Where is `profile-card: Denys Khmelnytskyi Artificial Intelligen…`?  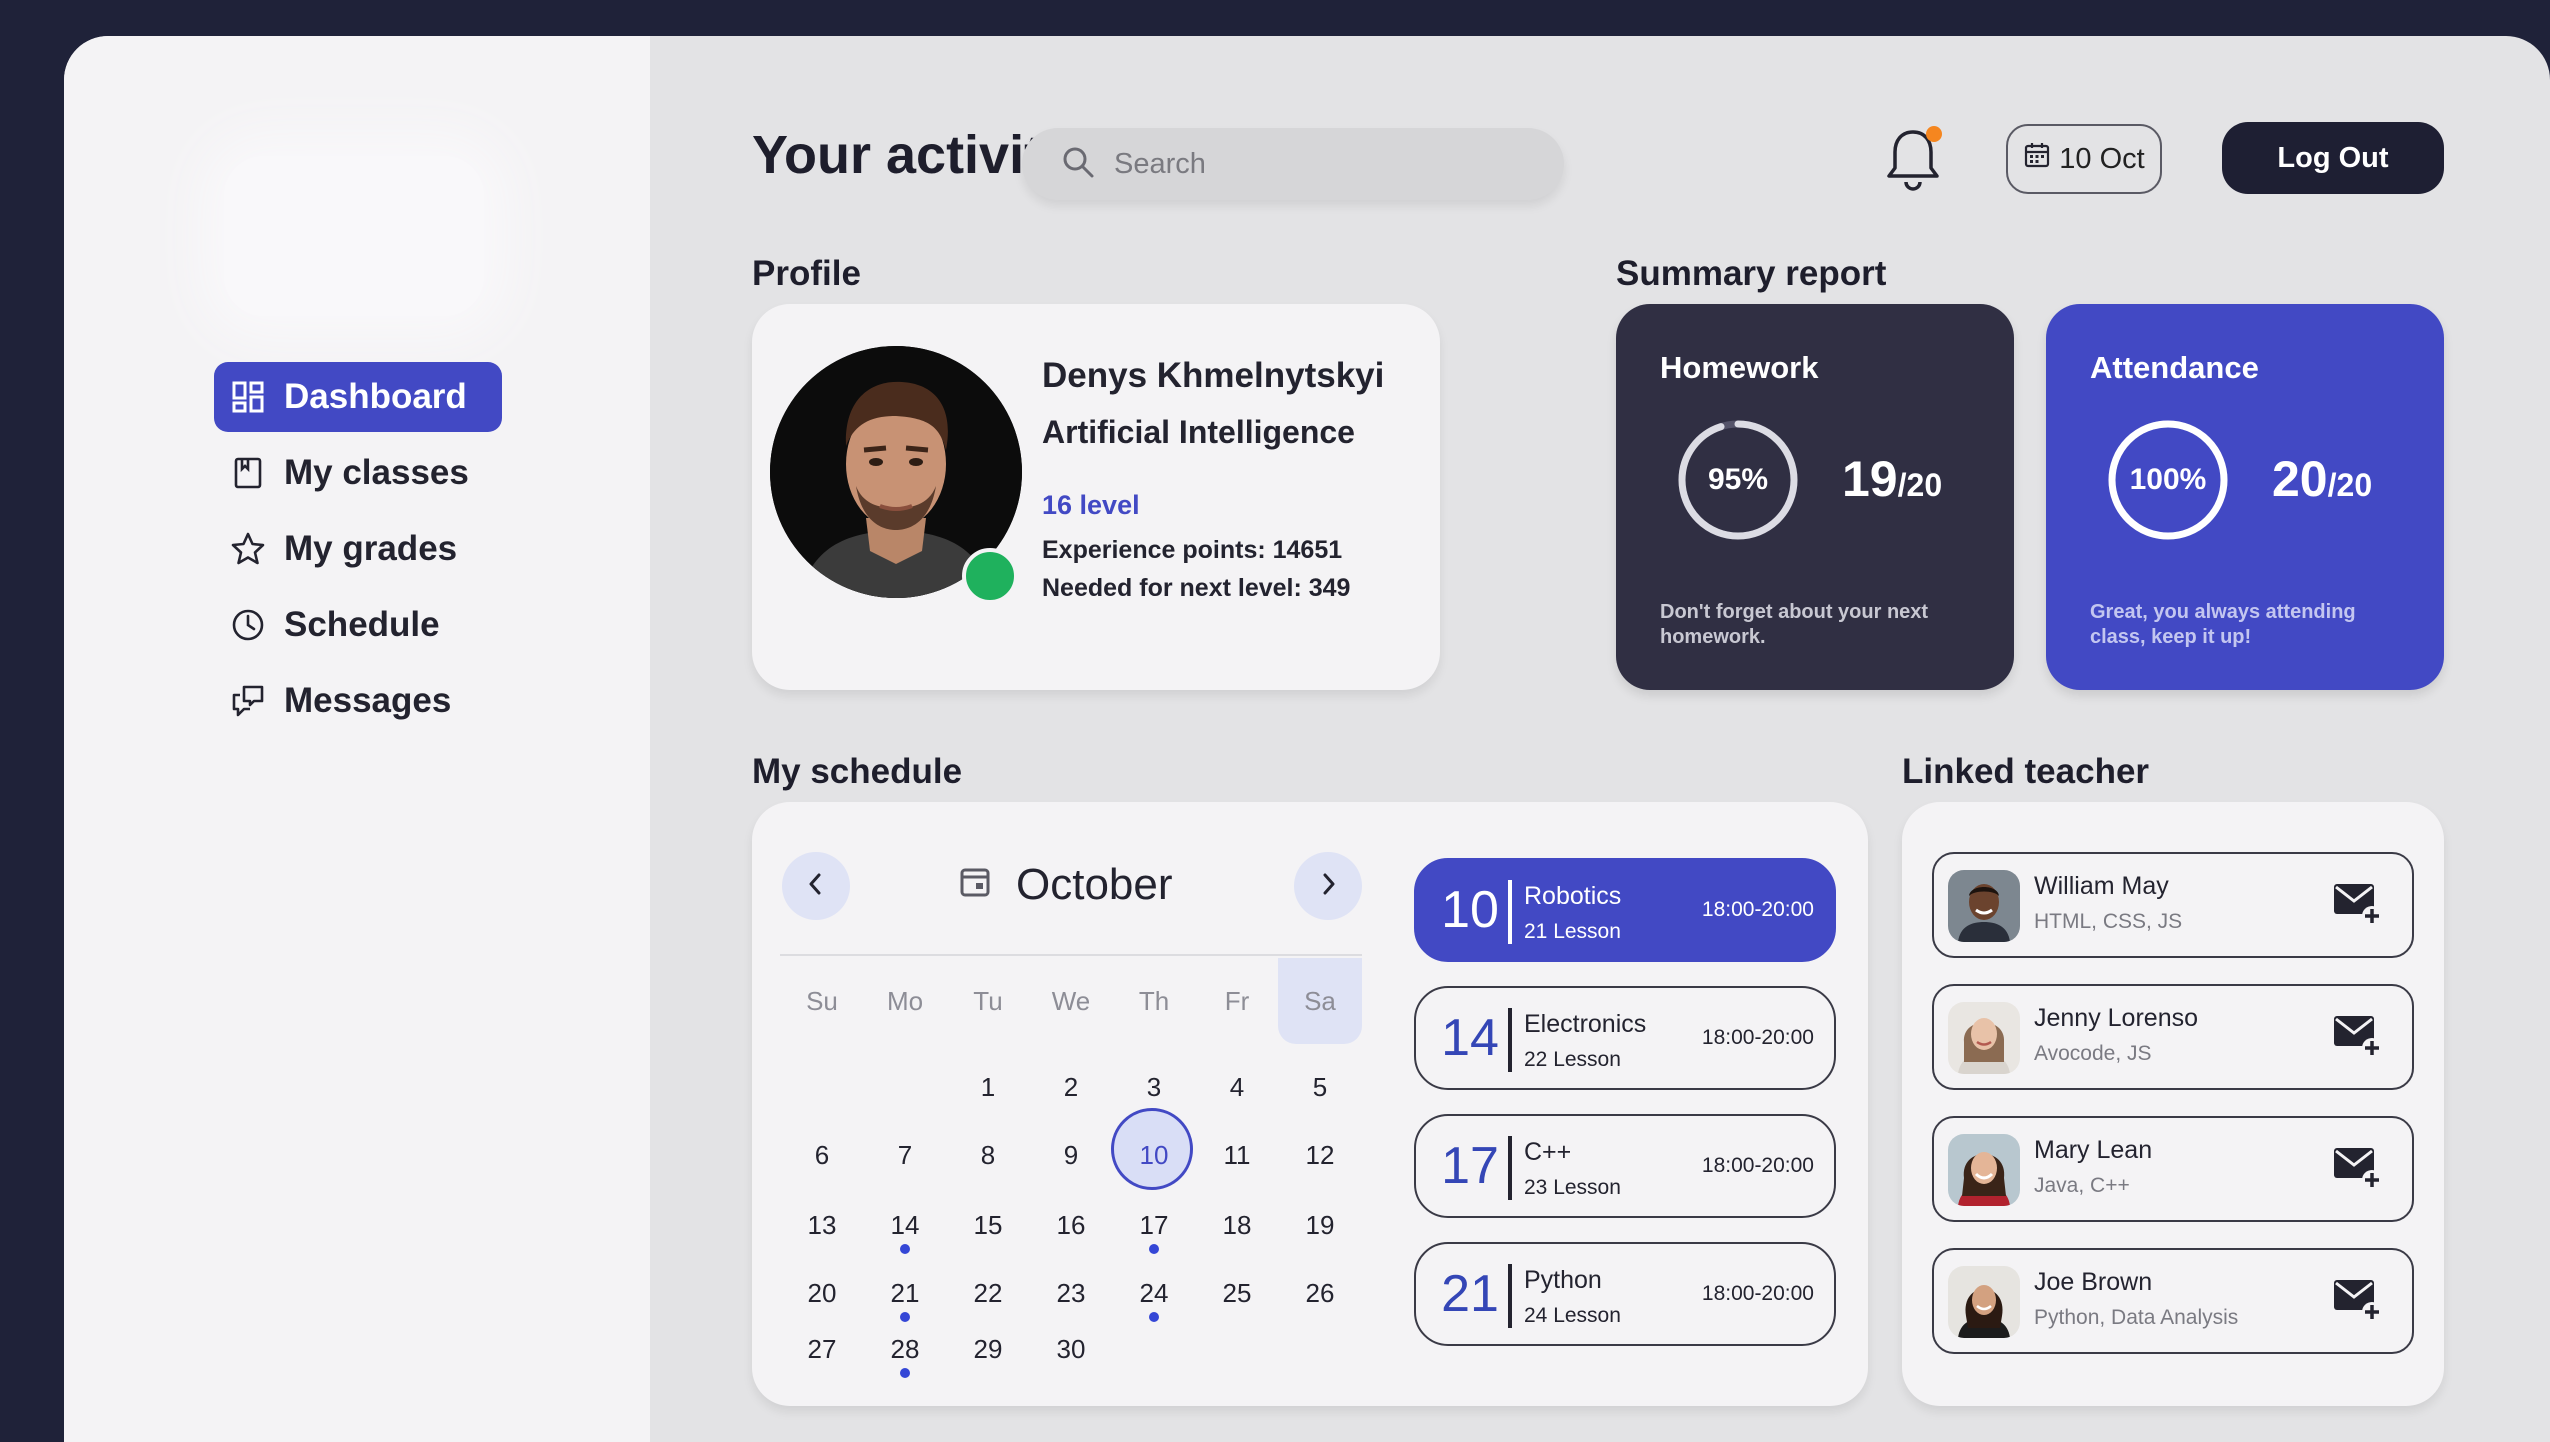
profile-card: Denys Khmelnytskyi Artificial Intelligen… is located at coordinates (1096, 497).